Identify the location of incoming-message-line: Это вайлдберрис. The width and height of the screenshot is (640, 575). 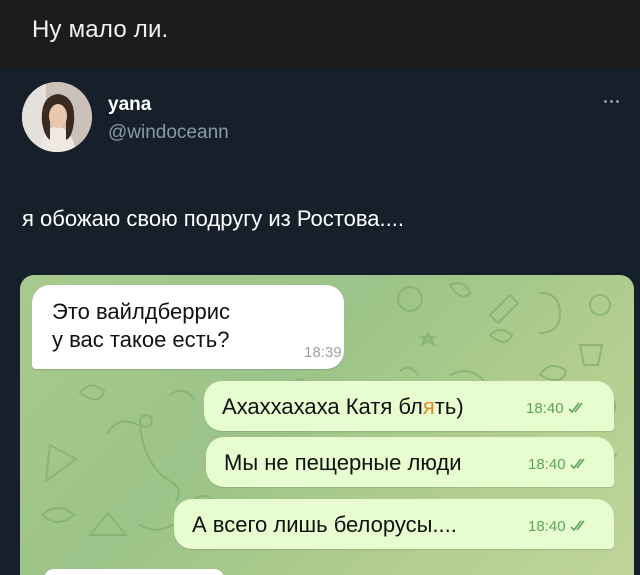
(141, 311).